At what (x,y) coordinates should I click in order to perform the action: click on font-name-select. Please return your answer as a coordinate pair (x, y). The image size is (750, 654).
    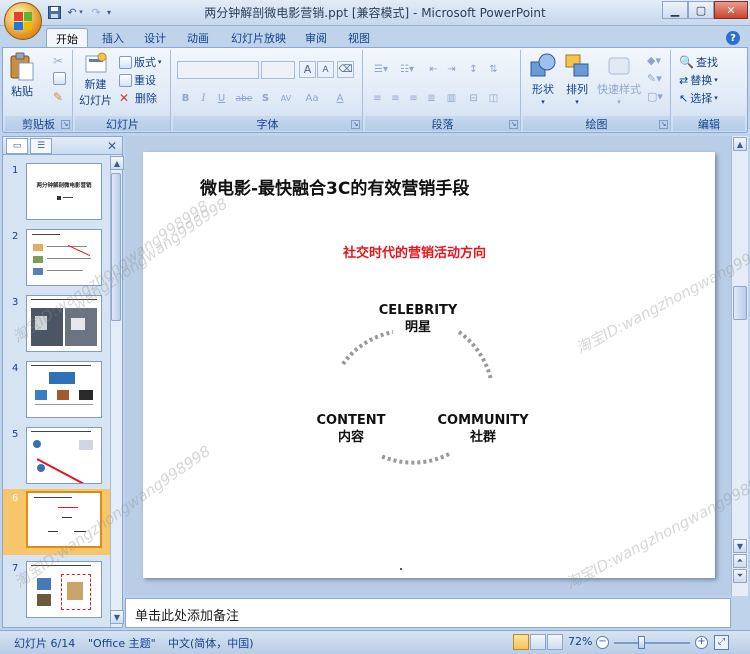
    Looking at the image, I should click on (218, 70).